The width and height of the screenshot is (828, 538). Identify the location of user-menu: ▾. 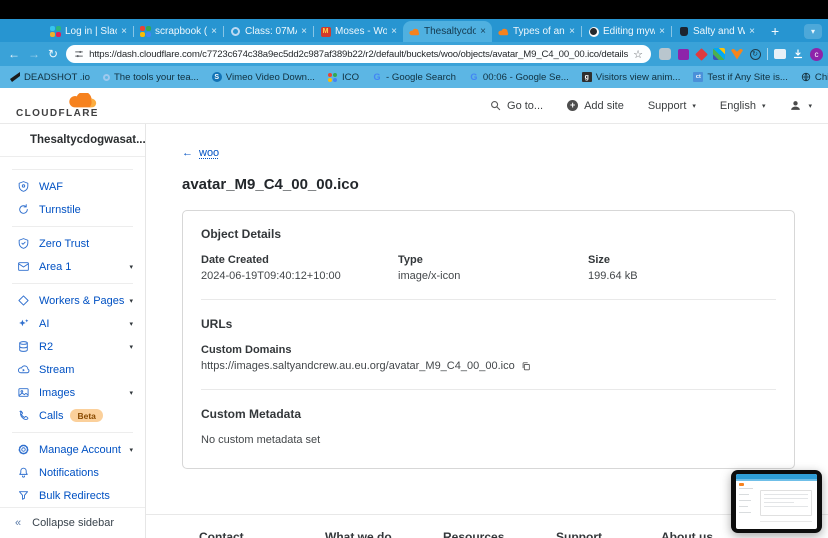
(800, 105).